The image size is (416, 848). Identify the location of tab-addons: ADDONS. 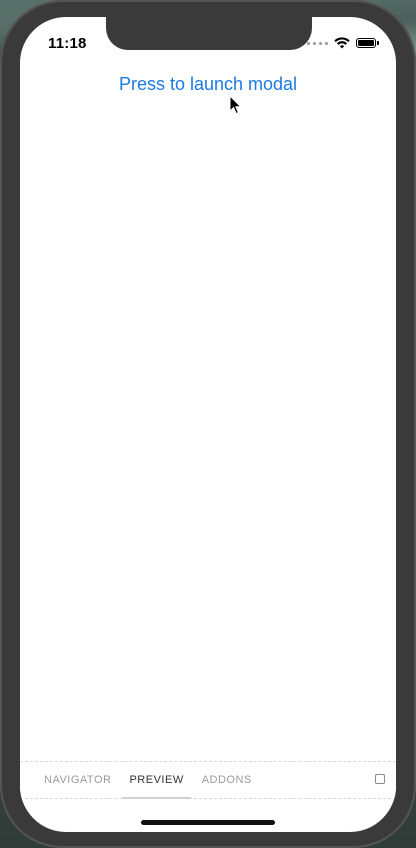
(227, 780).